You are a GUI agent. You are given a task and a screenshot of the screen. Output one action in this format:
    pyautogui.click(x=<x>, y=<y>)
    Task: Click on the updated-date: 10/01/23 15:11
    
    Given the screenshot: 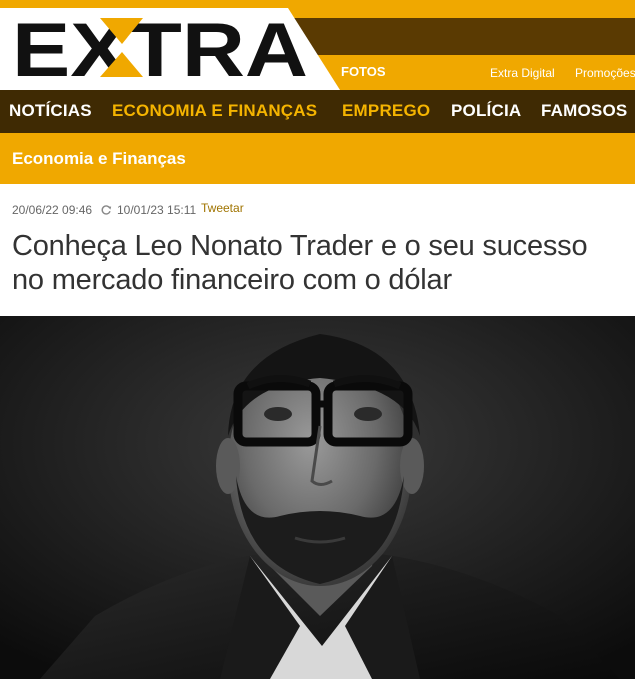 What is the action you would take?
    pyautogui.click(x=157, y=210)
    